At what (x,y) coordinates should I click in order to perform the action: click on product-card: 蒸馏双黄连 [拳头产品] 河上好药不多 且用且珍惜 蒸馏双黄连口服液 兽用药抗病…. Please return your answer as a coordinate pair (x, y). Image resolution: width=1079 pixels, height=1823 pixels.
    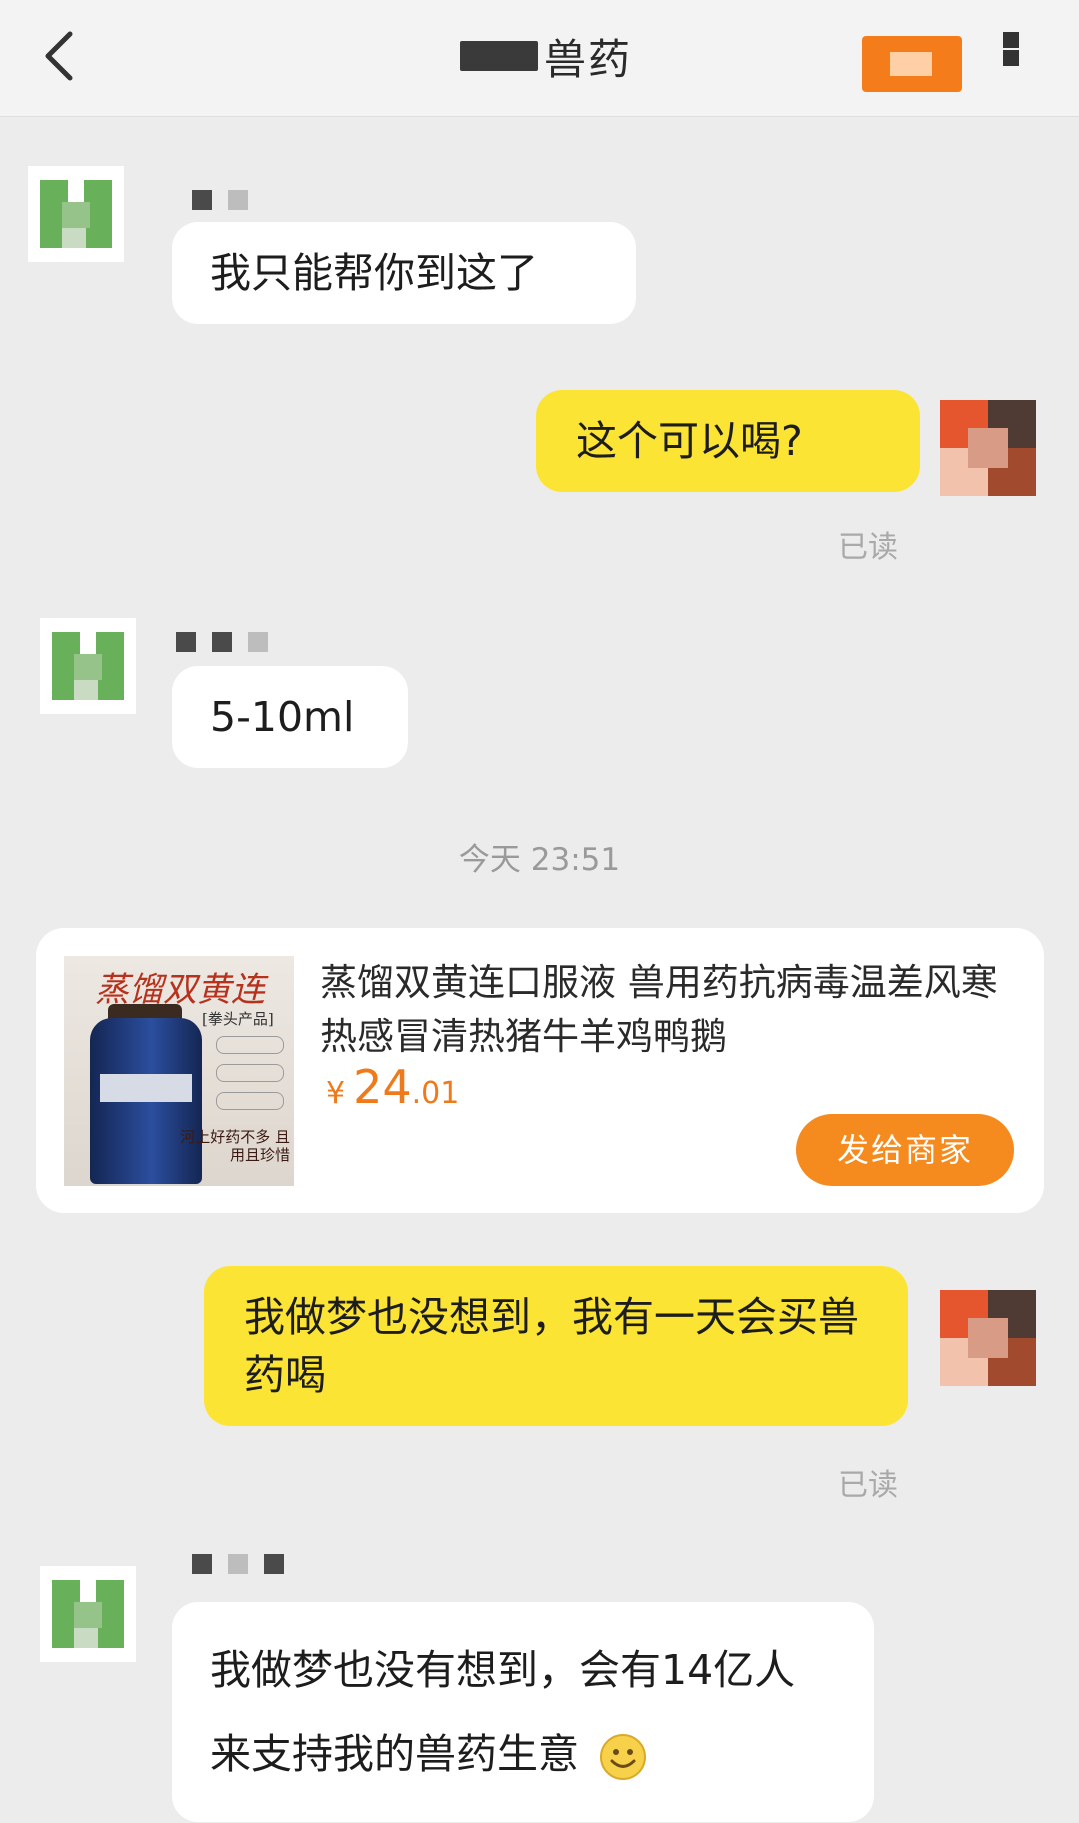
    Looking at the image, I should click on (540, 1070).